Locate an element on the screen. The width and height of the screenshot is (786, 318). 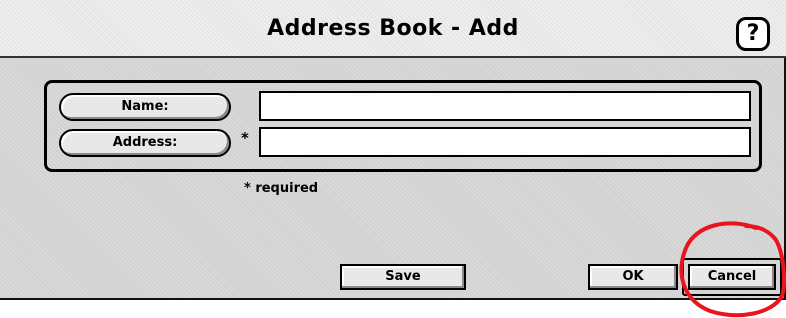
help-button: ? is located at coordinates (753, 34).